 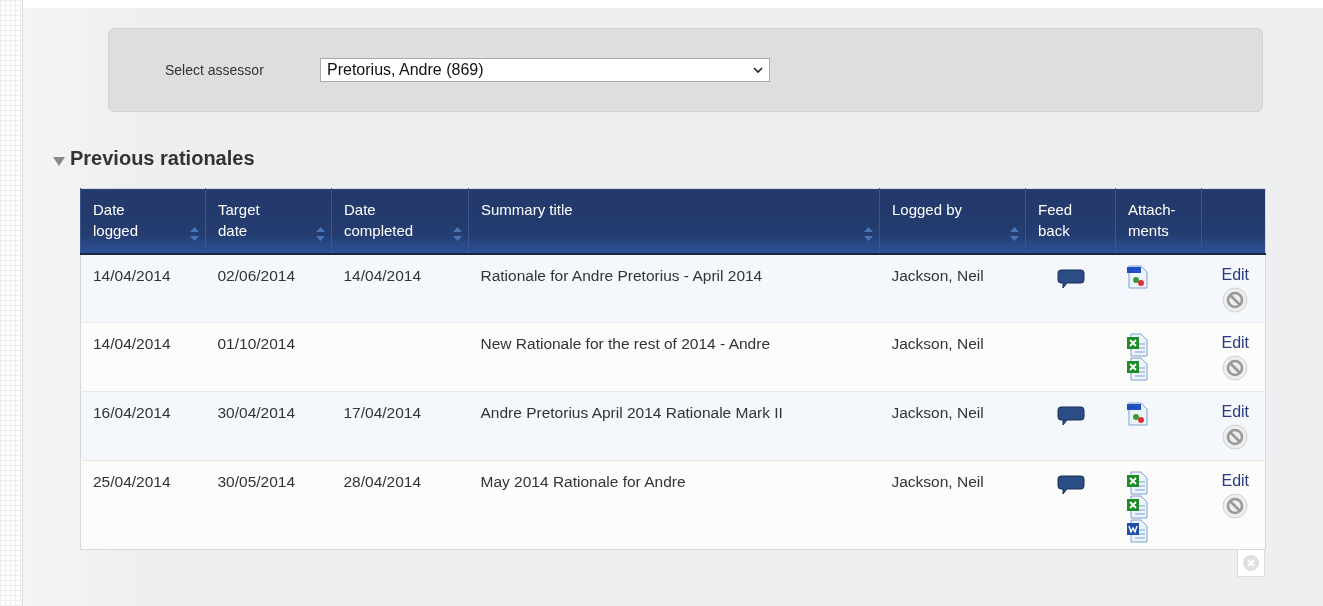 I want to click on table-cell: 28/04/2014, so click(x=382, y=481).